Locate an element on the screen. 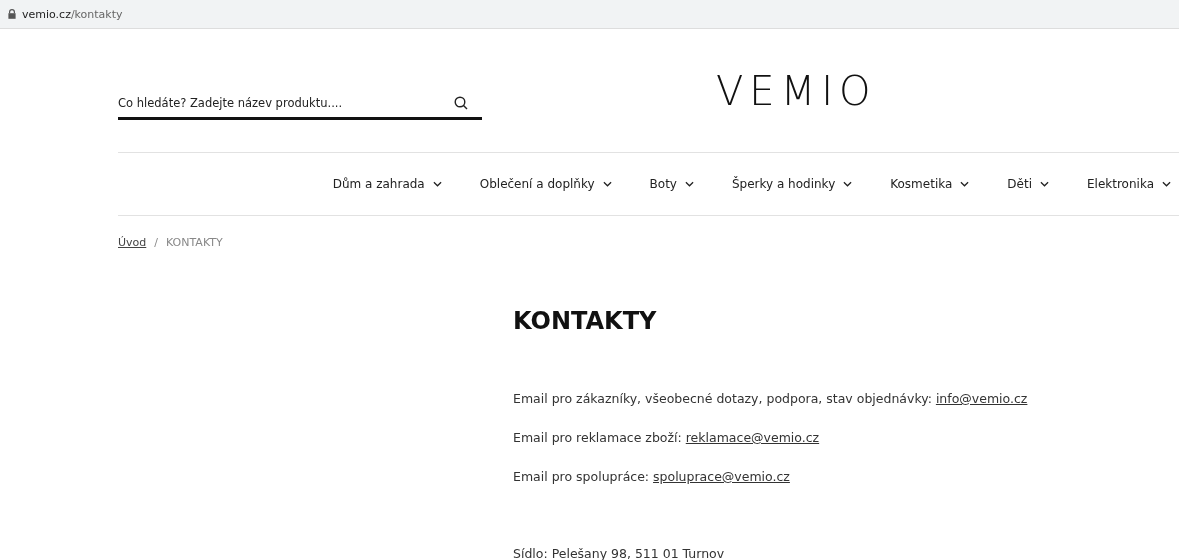 The image size is (1179, 560). email-link: info@vemio.cz is located at coordinates (981, 398).